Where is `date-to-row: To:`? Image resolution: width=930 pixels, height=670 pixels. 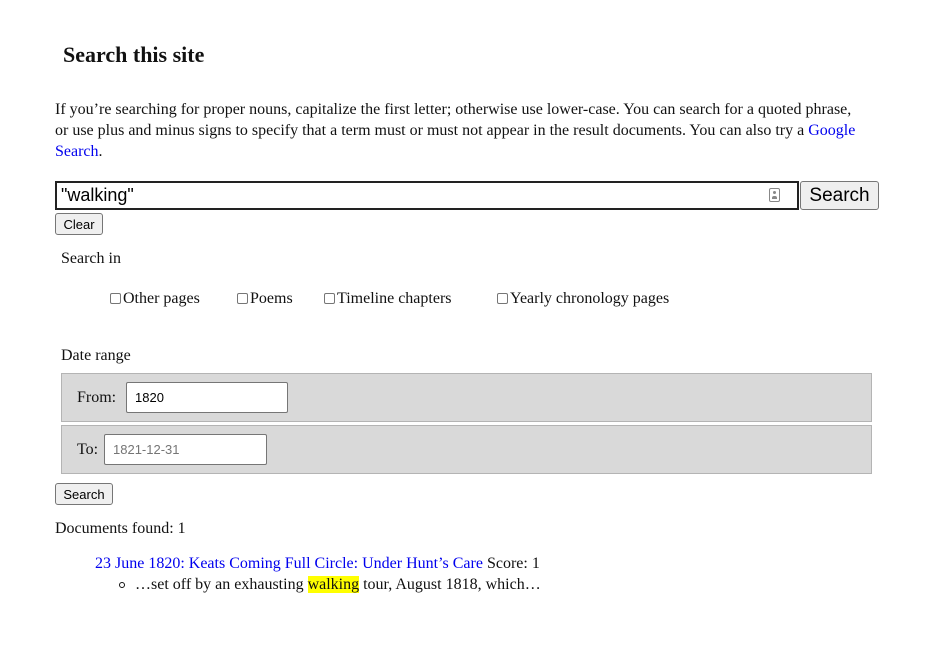
date-to-row: To: is located at coordinates (466, 449).